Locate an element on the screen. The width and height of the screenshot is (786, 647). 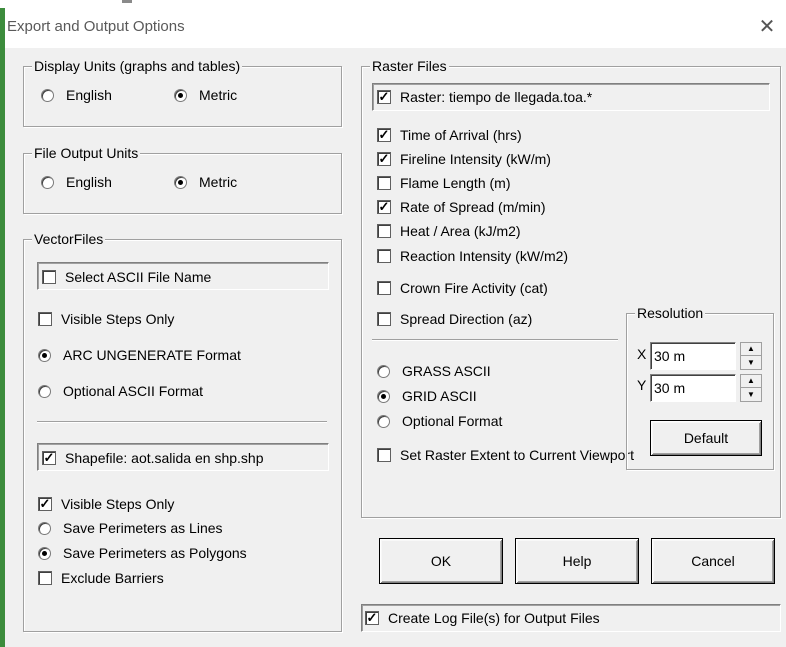
arc-ungenerate-label: ARC UNGENERATE Format is located at coordinates (152, 355).